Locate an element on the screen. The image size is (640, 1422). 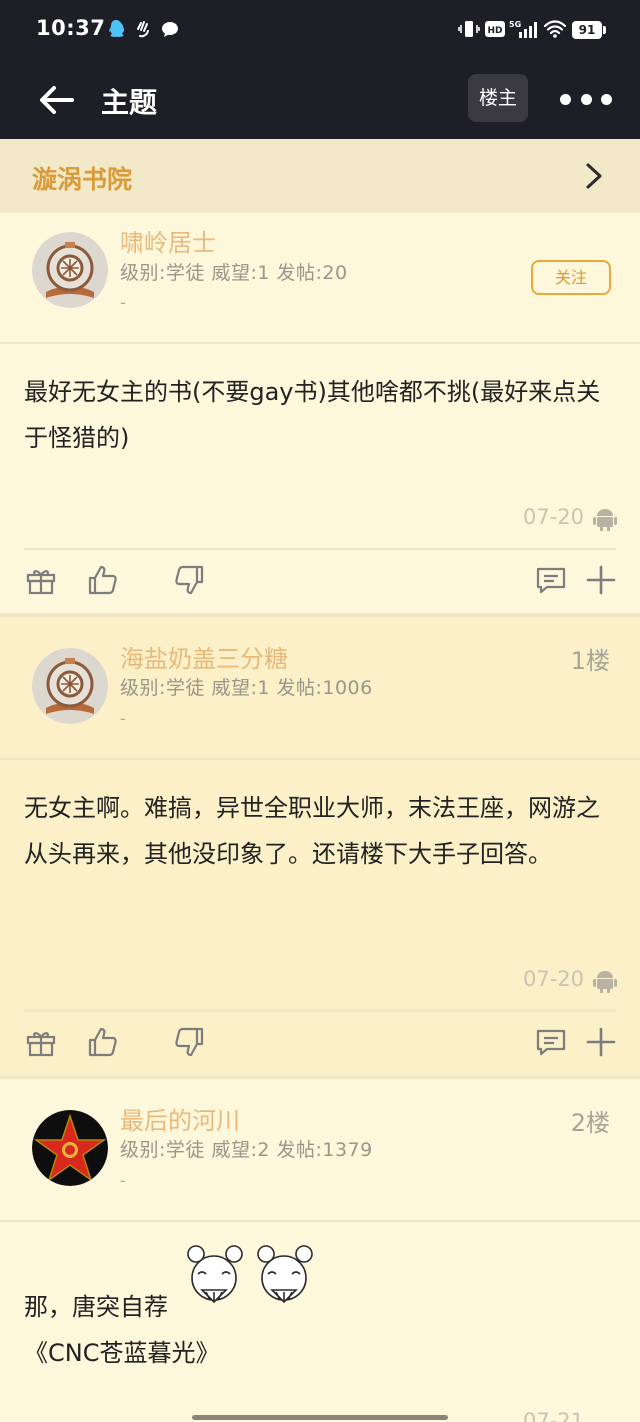
forum-name: 漩涡书院 is located at coordinates (82, 179).